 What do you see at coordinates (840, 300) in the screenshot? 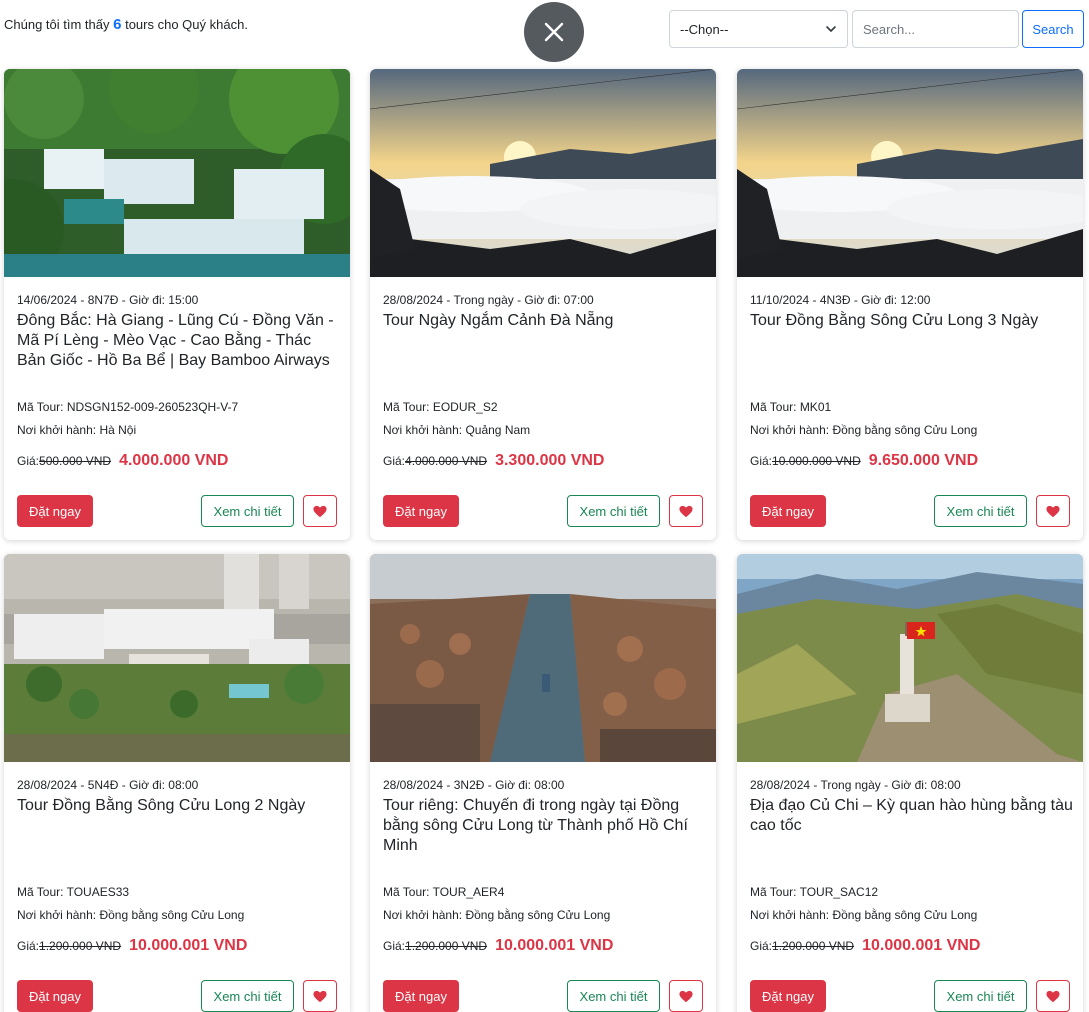
I see `tour-meta: 11/10/2024 - 4N3Đ - Giờ đi: 12:00` at bounding box center [840, 300].